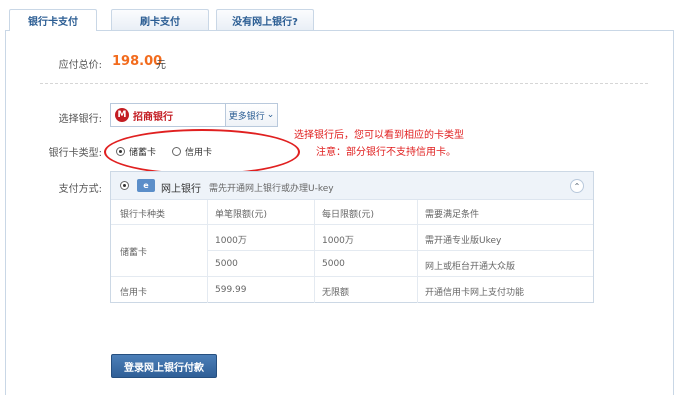 The width and height of the screenshot is (680, 395). What do you see at coordinates (53, 20) in the screenshot?
I see `tab-bank-card: 银行卡支付` at bounding box center [53, 20].